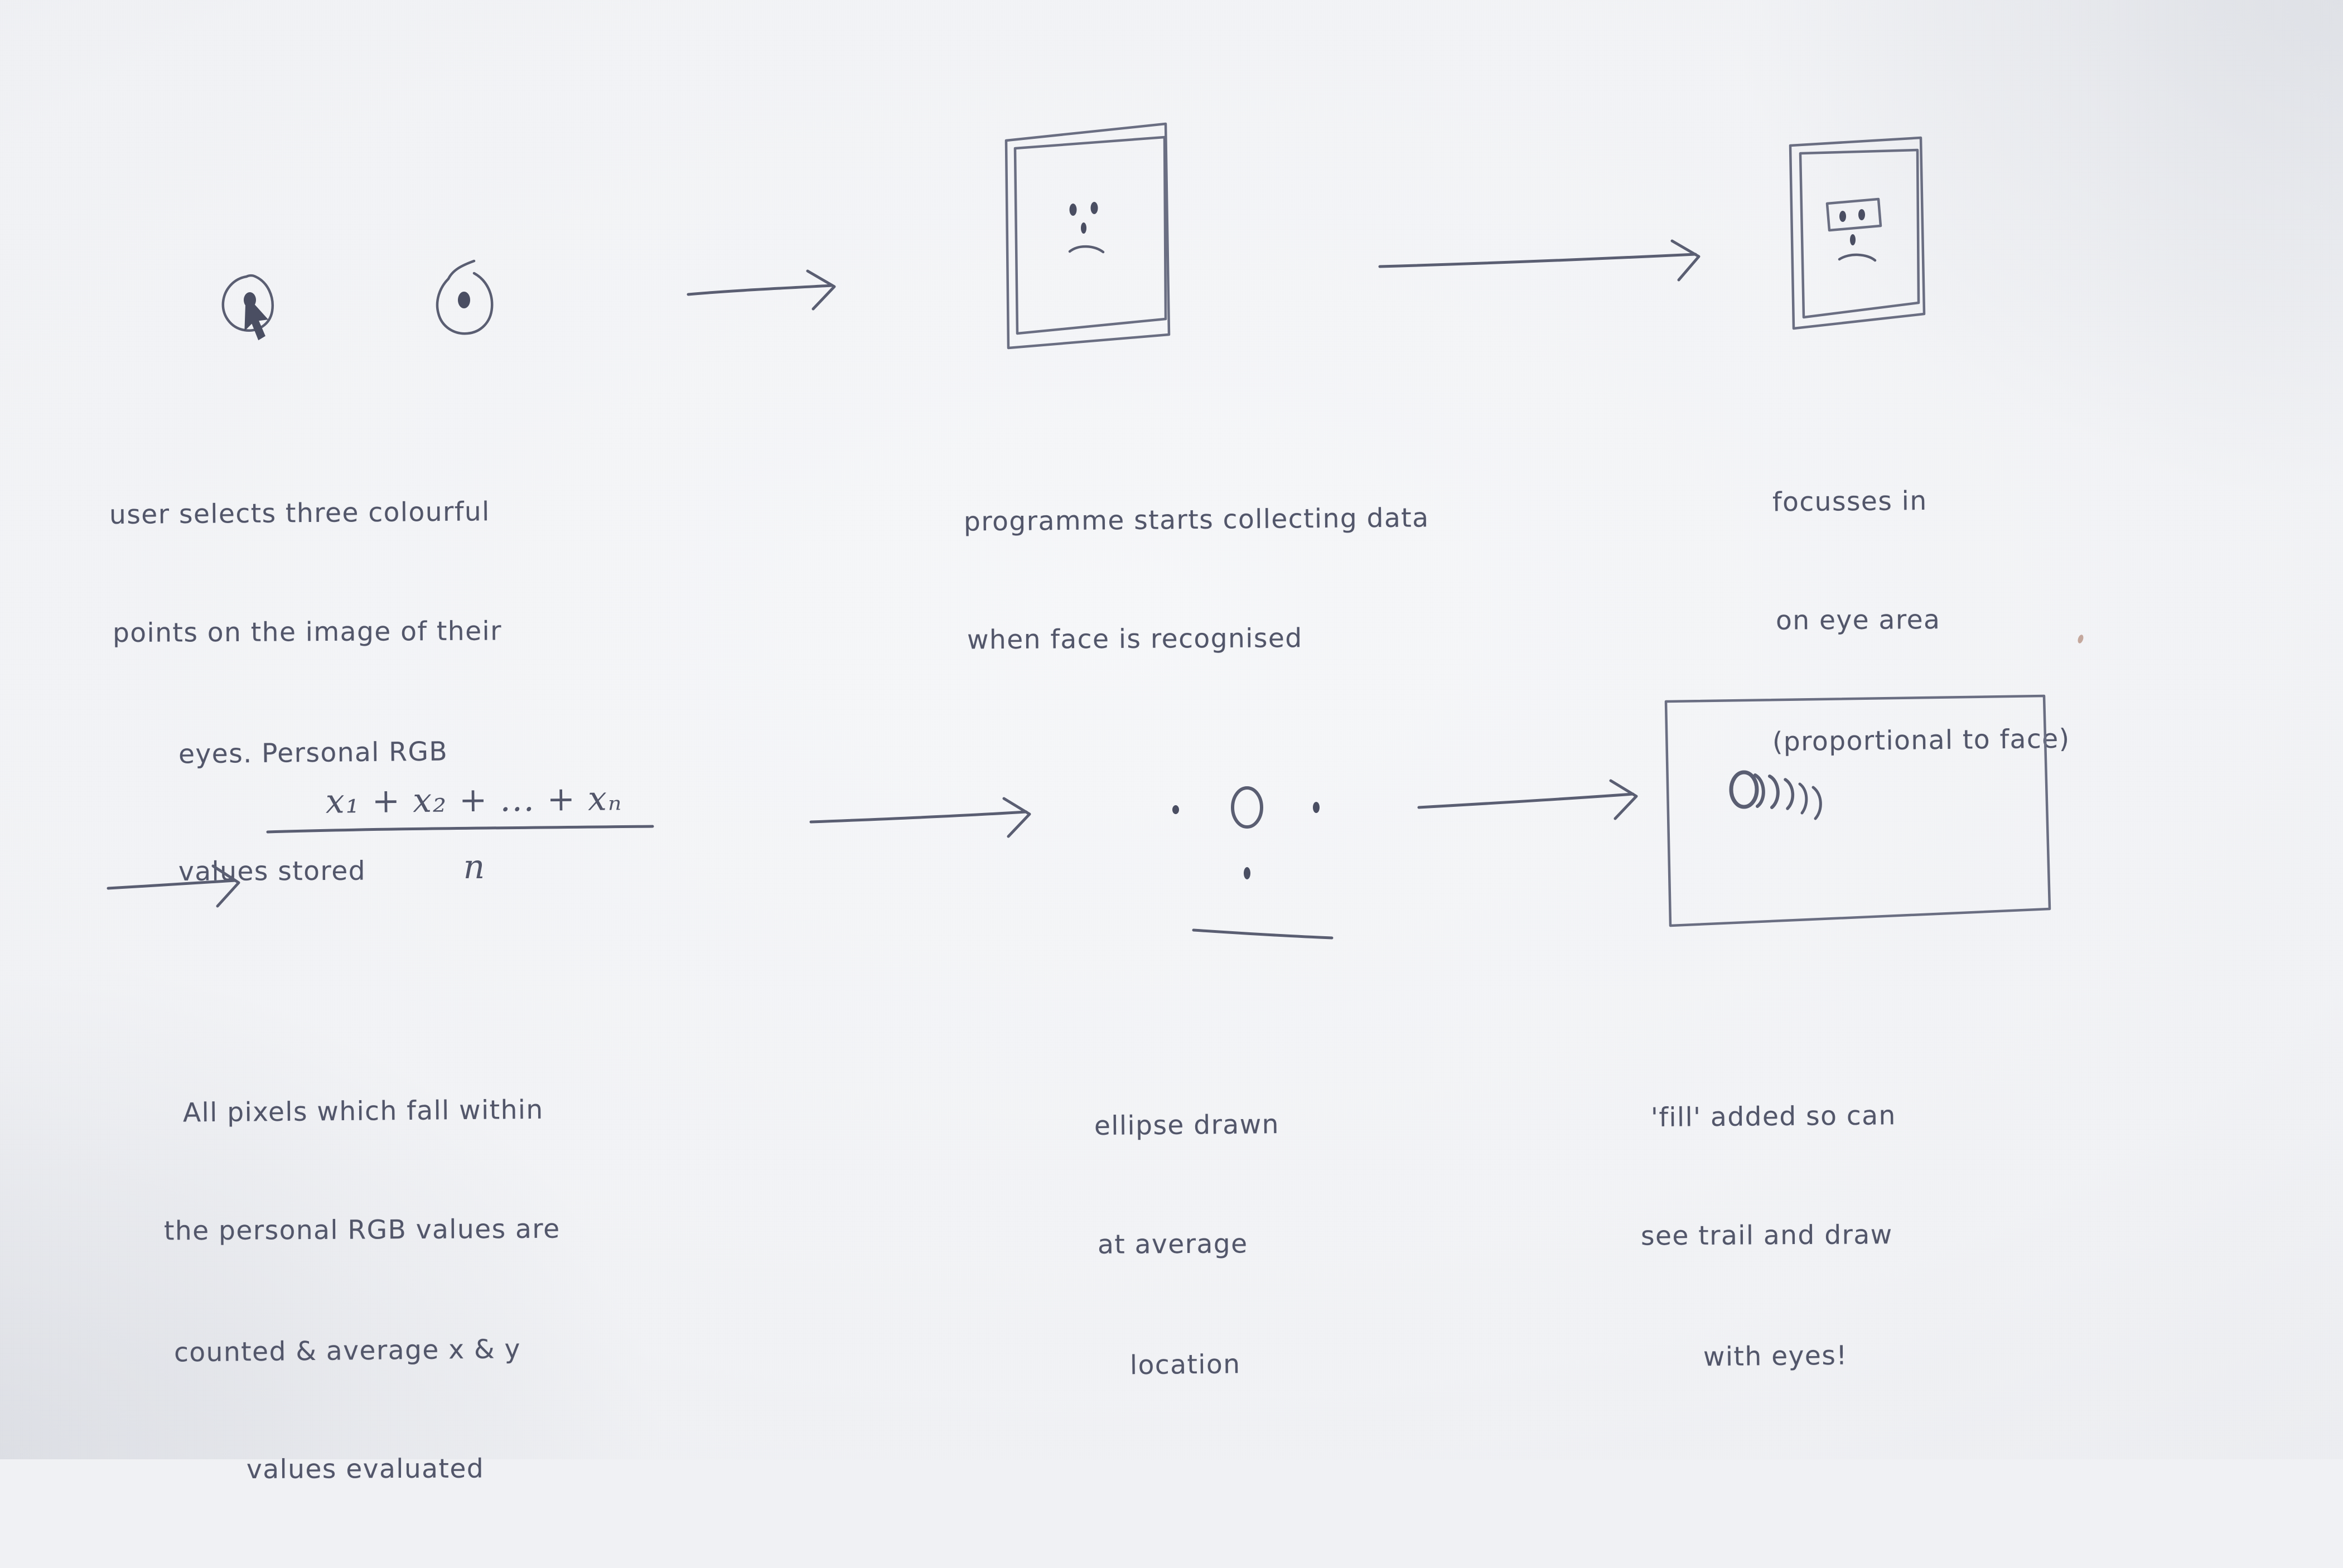  I want to click on caption-line: values evaluated, so click(365, 1469).